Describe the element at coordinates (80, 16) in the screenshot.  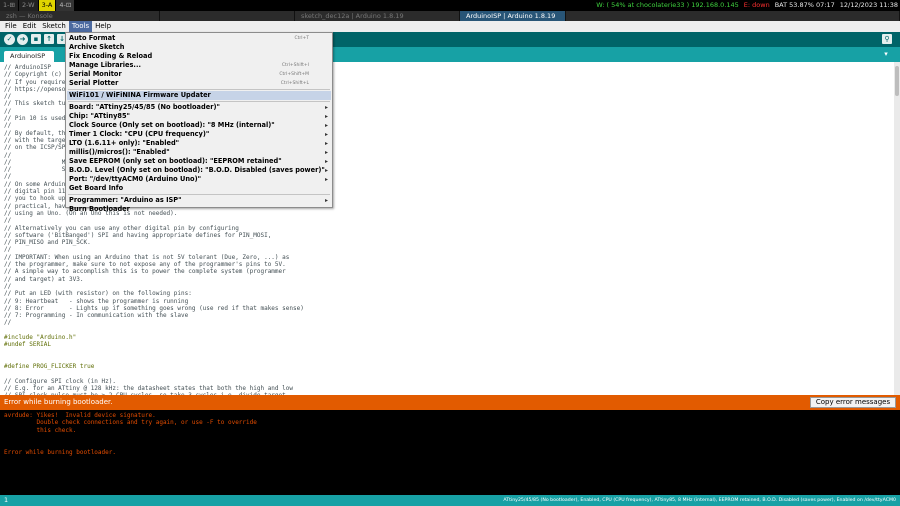
I see `window-tab-konsole: zsh — Konsole` at that location.